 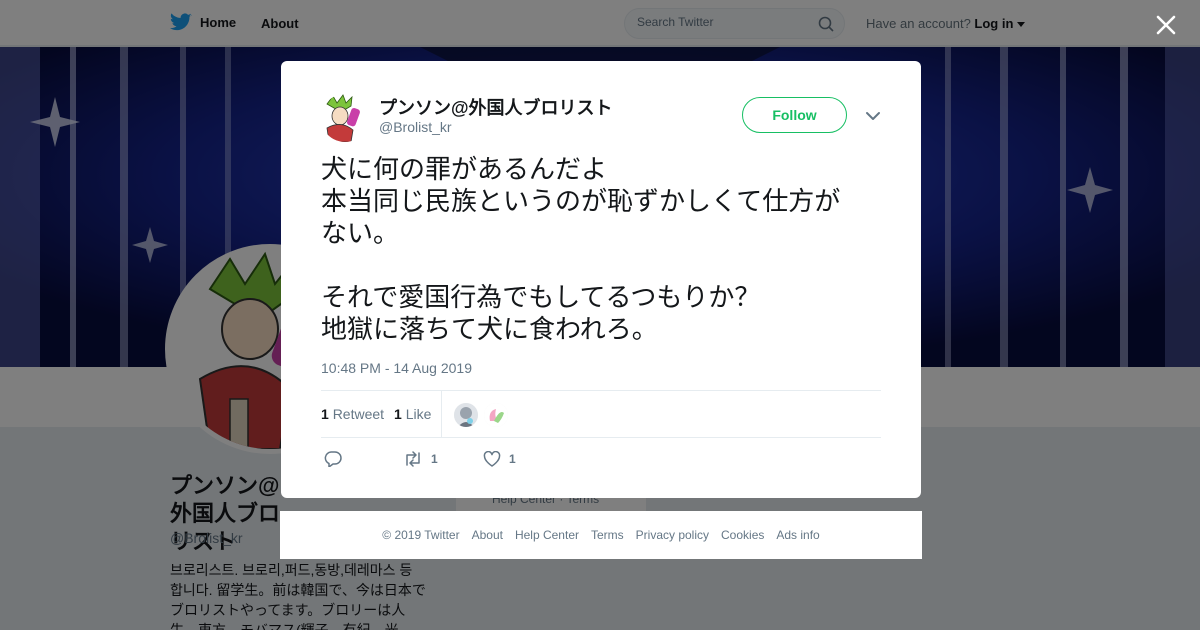 What do you see at coordinates (794, 115) in the screenshot?
I see `follow-button: Follow` at bounding box center [794, 115].